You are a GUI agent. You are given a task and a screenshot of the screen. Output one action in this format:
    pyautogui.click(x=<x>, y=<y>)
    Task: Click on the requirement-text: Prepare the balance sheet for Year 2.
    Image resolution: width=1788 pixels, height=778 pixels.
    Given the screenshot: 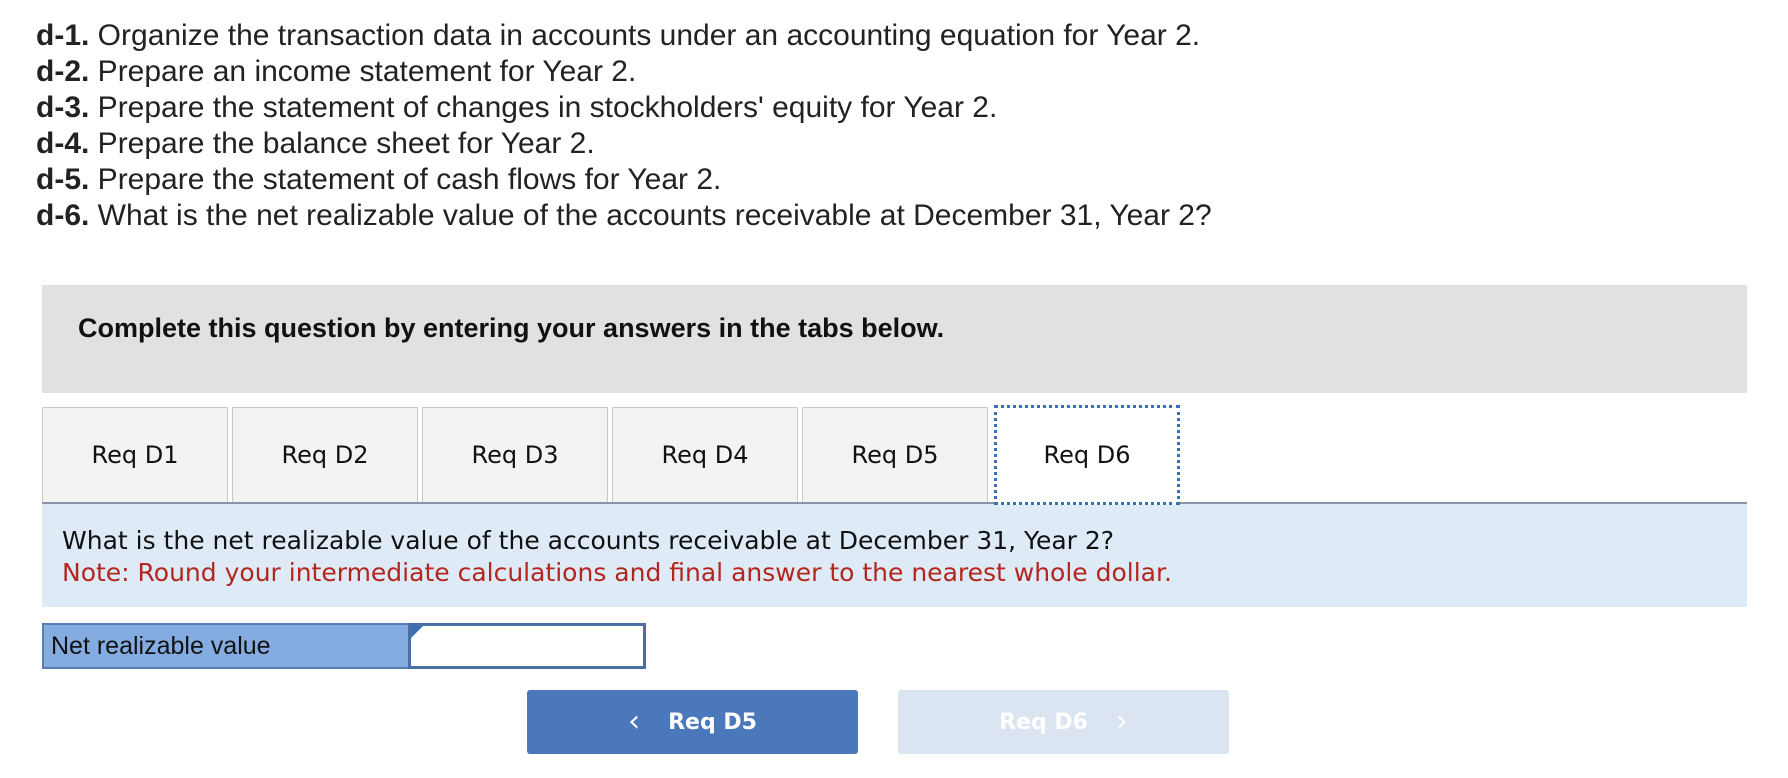 What is the action you would take?
    pyautogui.click(x=342, y=143)
    